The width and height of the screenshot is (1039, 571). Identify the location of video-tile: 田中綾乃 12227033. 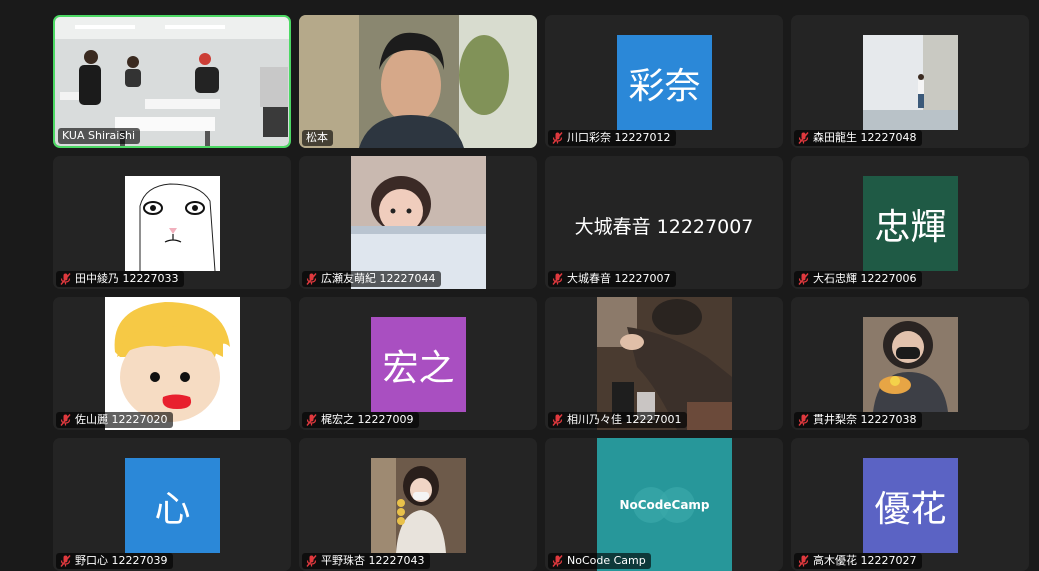
(172, 222).